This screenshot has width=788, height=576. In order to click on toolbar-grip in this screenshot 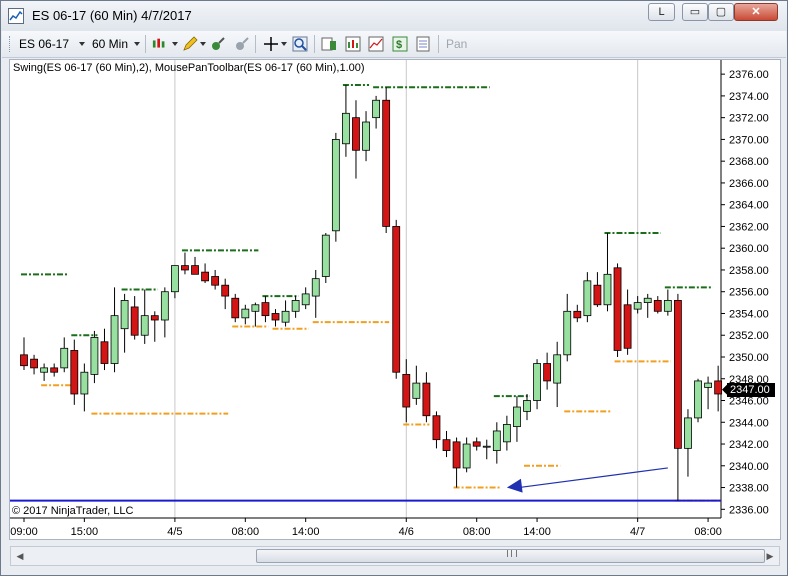, I will do `click(10, 44)`.